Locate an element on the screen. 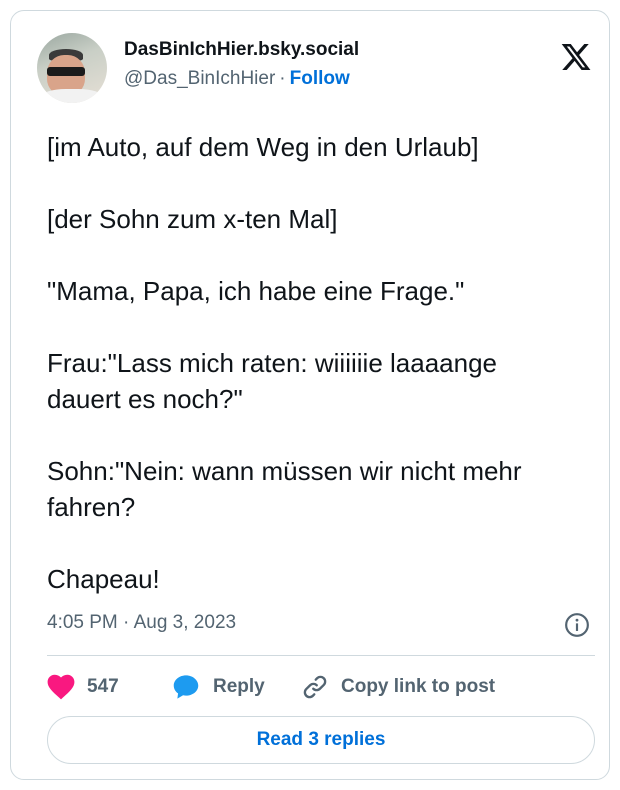 Image resolution: width=620 pixels, height=790 pixels. follow-link: Follow is located at coordinates (320, 78).